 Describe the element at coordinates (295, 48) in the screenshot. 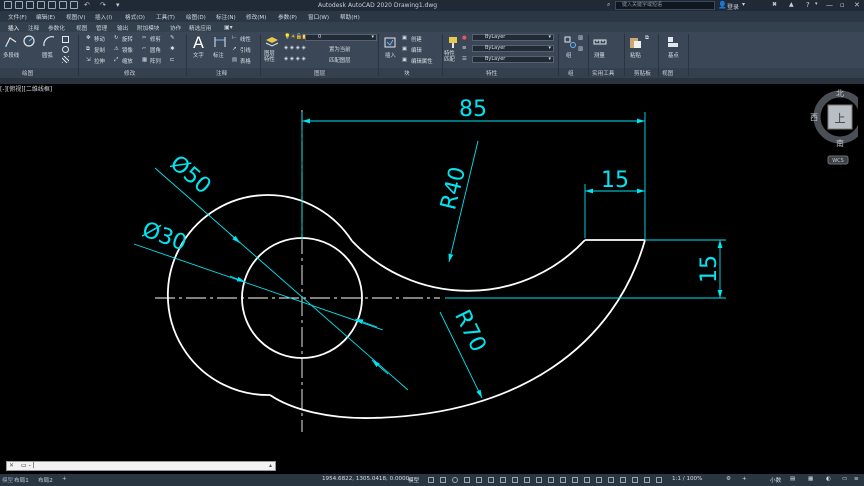

I see `layer-tools-row1: ◈ ◈ ◈ ◈` at that location.